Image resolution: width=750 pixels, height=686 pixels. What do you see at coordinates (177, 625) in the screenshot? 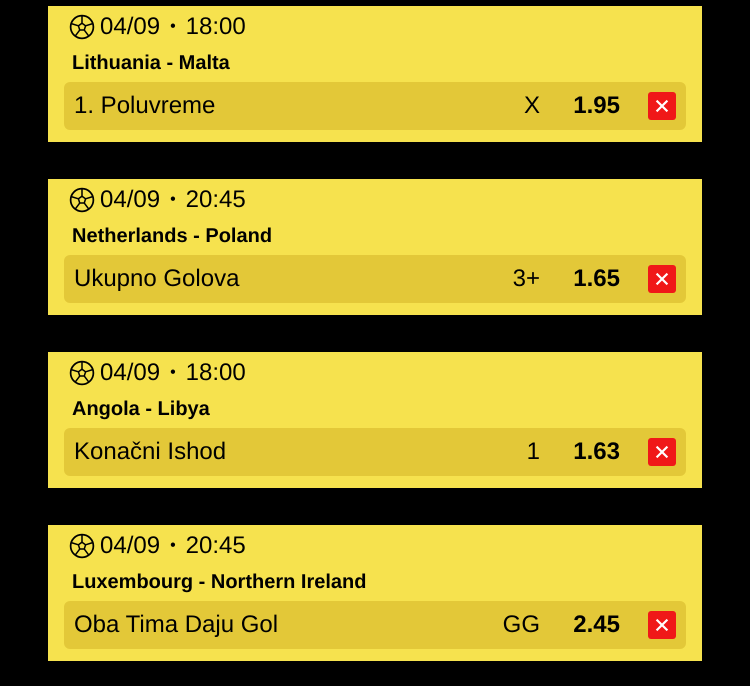
I see `market-name: Oba Tima Daju Gol` at bounding box center [177, 625].